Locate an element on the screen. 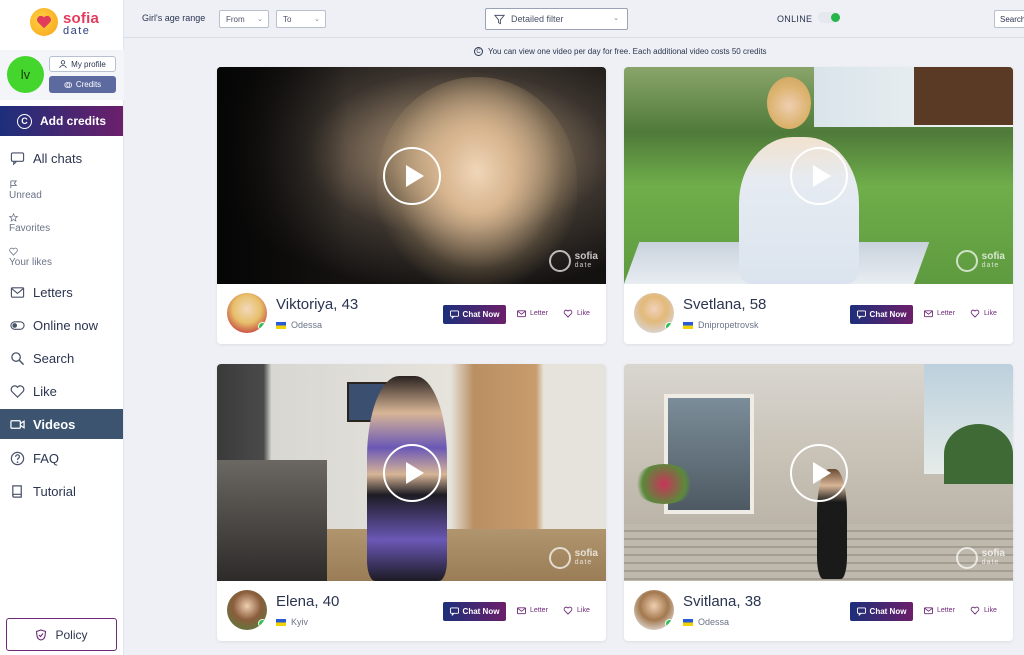  nav-letters-label: Letters is located at coordinates (53, 292).